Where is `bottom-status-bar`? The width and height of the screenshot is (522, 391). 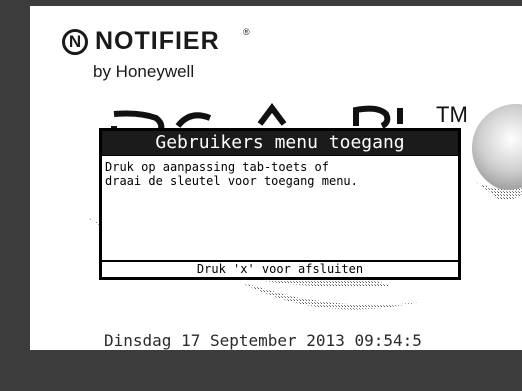 bottom-status-bar is located at coordinates (276, 370).